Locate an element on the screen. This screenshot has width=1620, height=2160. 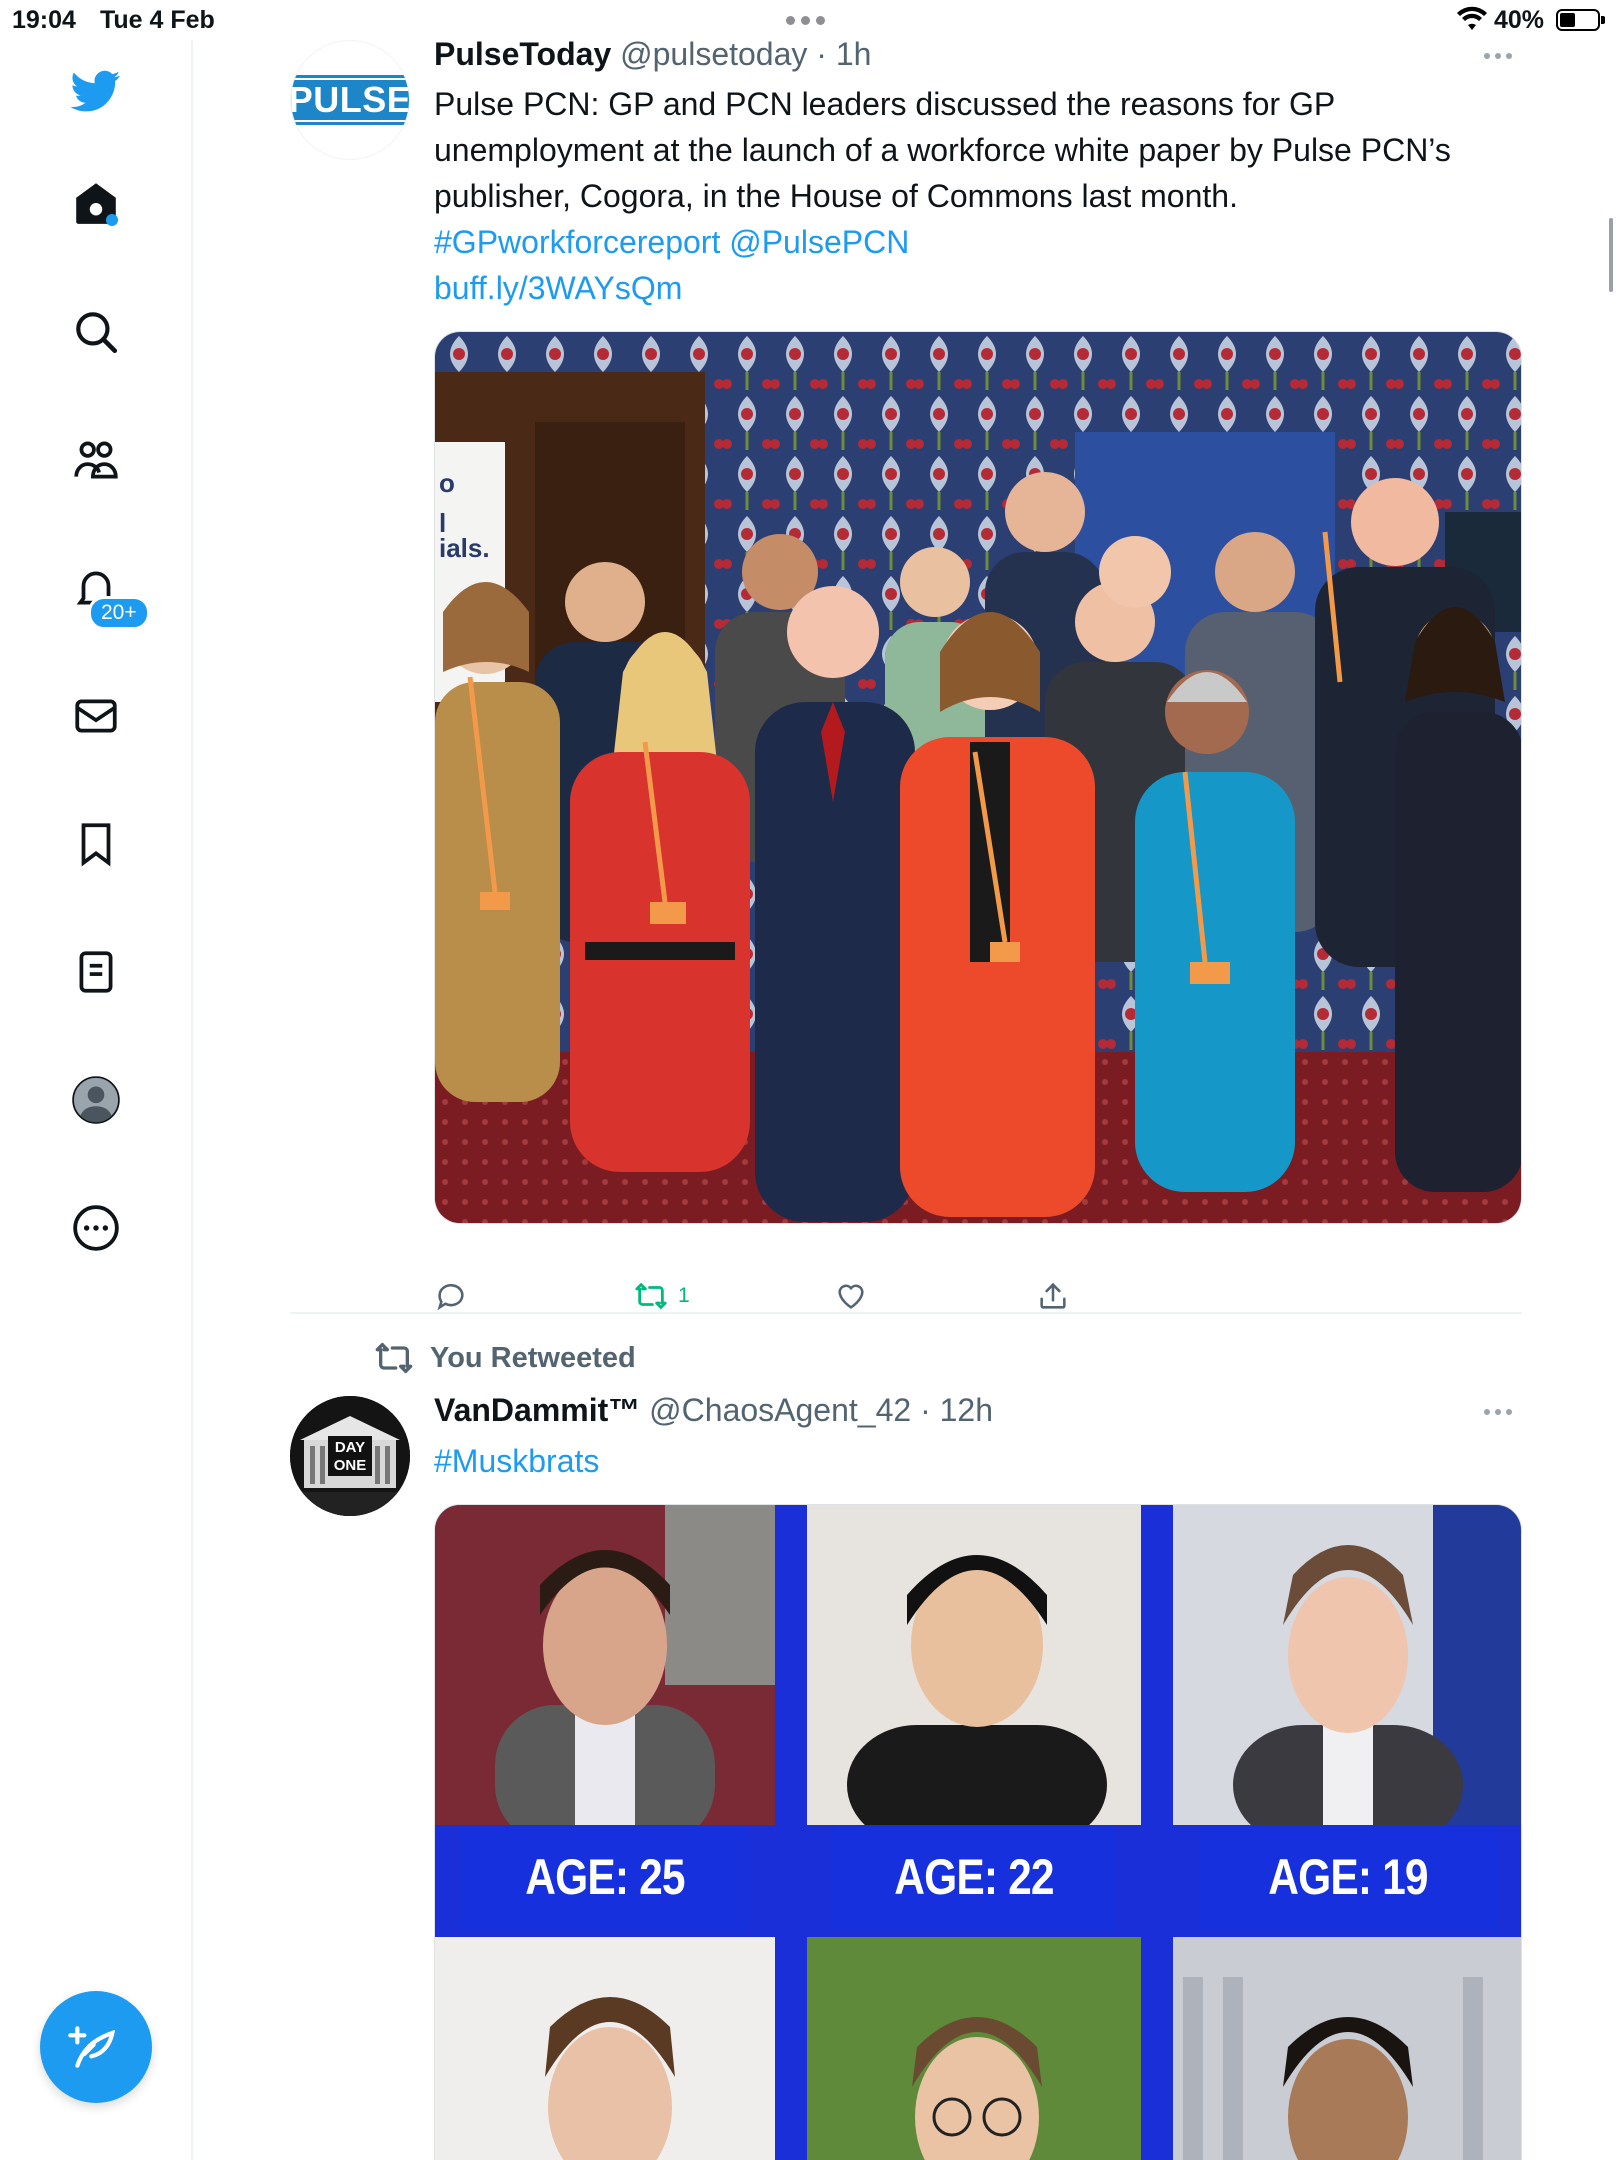
twitter-bird-icon is located at coordinates (96, 91).